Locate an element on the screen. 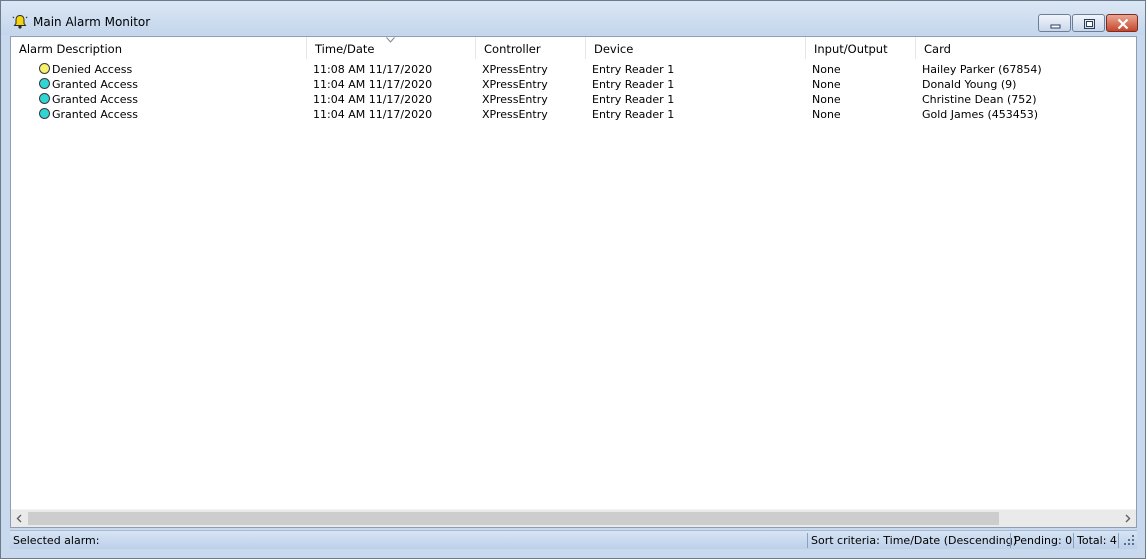 The width and height of the screenshot is (1146, 559). column-header-card: Card is located at coordinates (1026, 48).